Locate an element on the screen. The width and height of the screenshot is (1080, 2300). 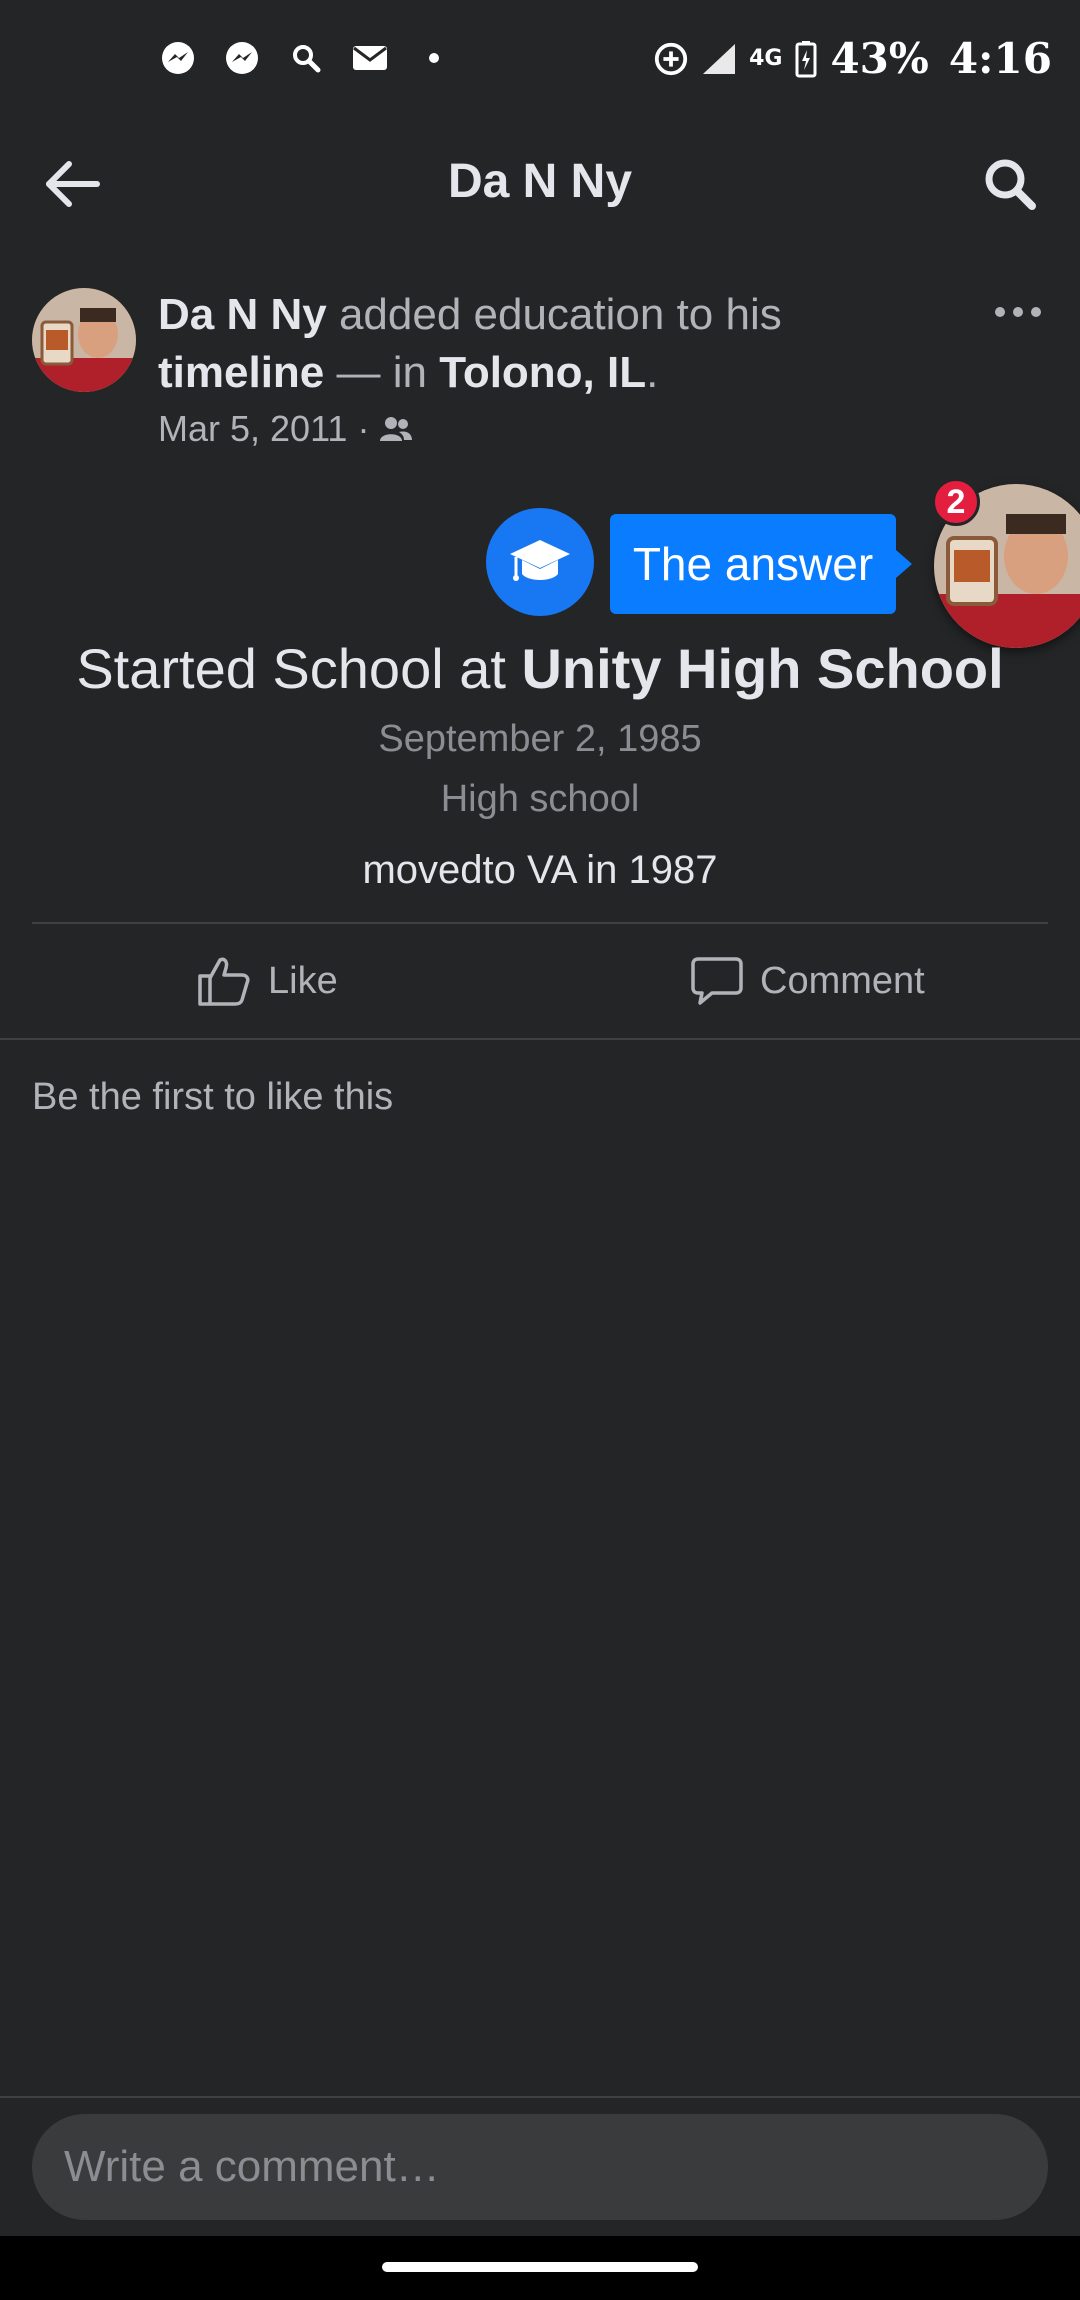
end-punct: . is located at coordinates (652, 372).